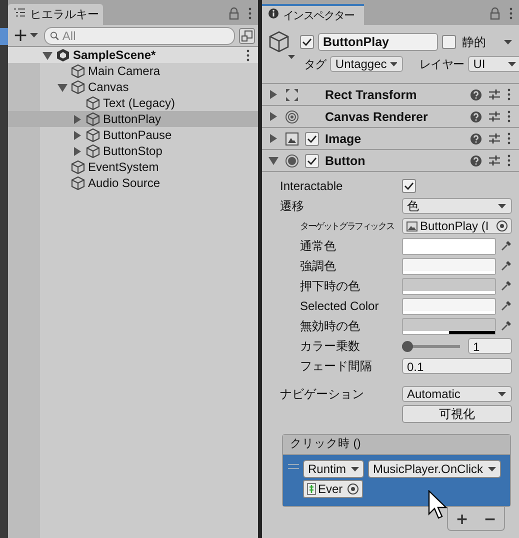 The image size is (519, 538). I want to click on object-cube-icon, so click(282, 46).